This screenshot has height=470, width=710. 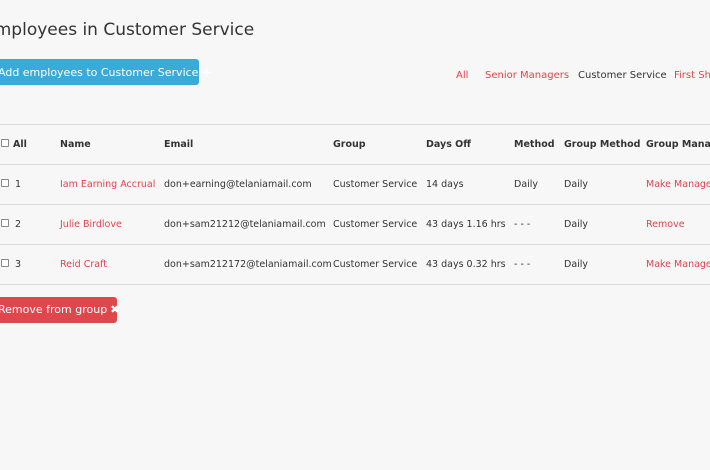 What do you see at coordinates (602, 144) in the screenshot?
I see `header-group-method: Group Method` at bounding box center [602, 144].